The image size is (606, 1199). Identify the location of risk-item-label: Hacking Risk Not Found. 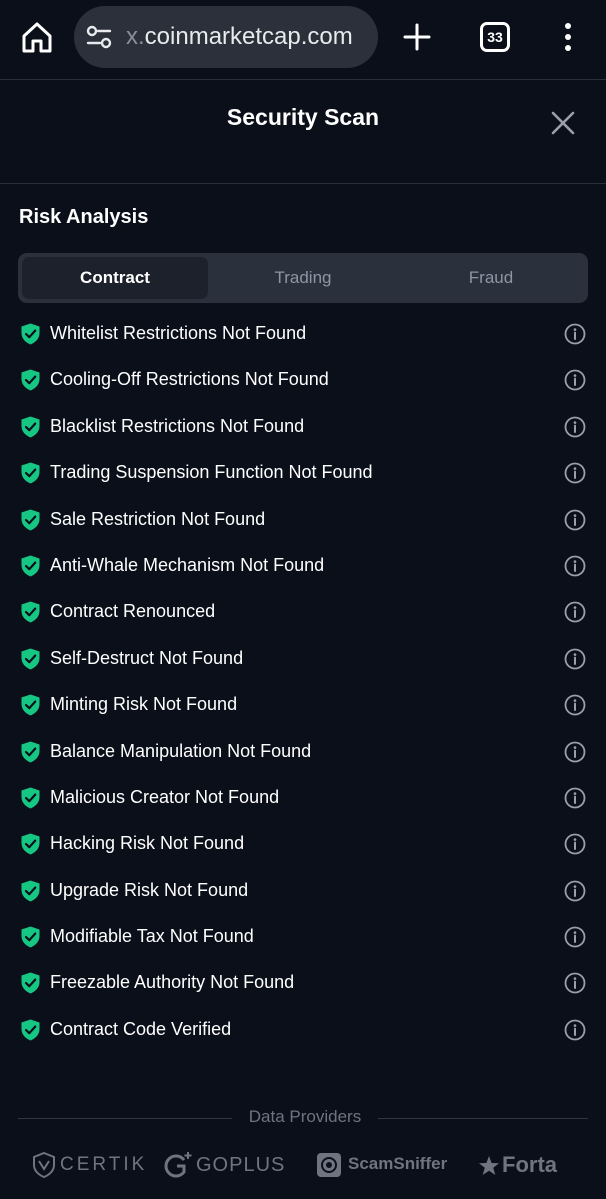
(147, 843).